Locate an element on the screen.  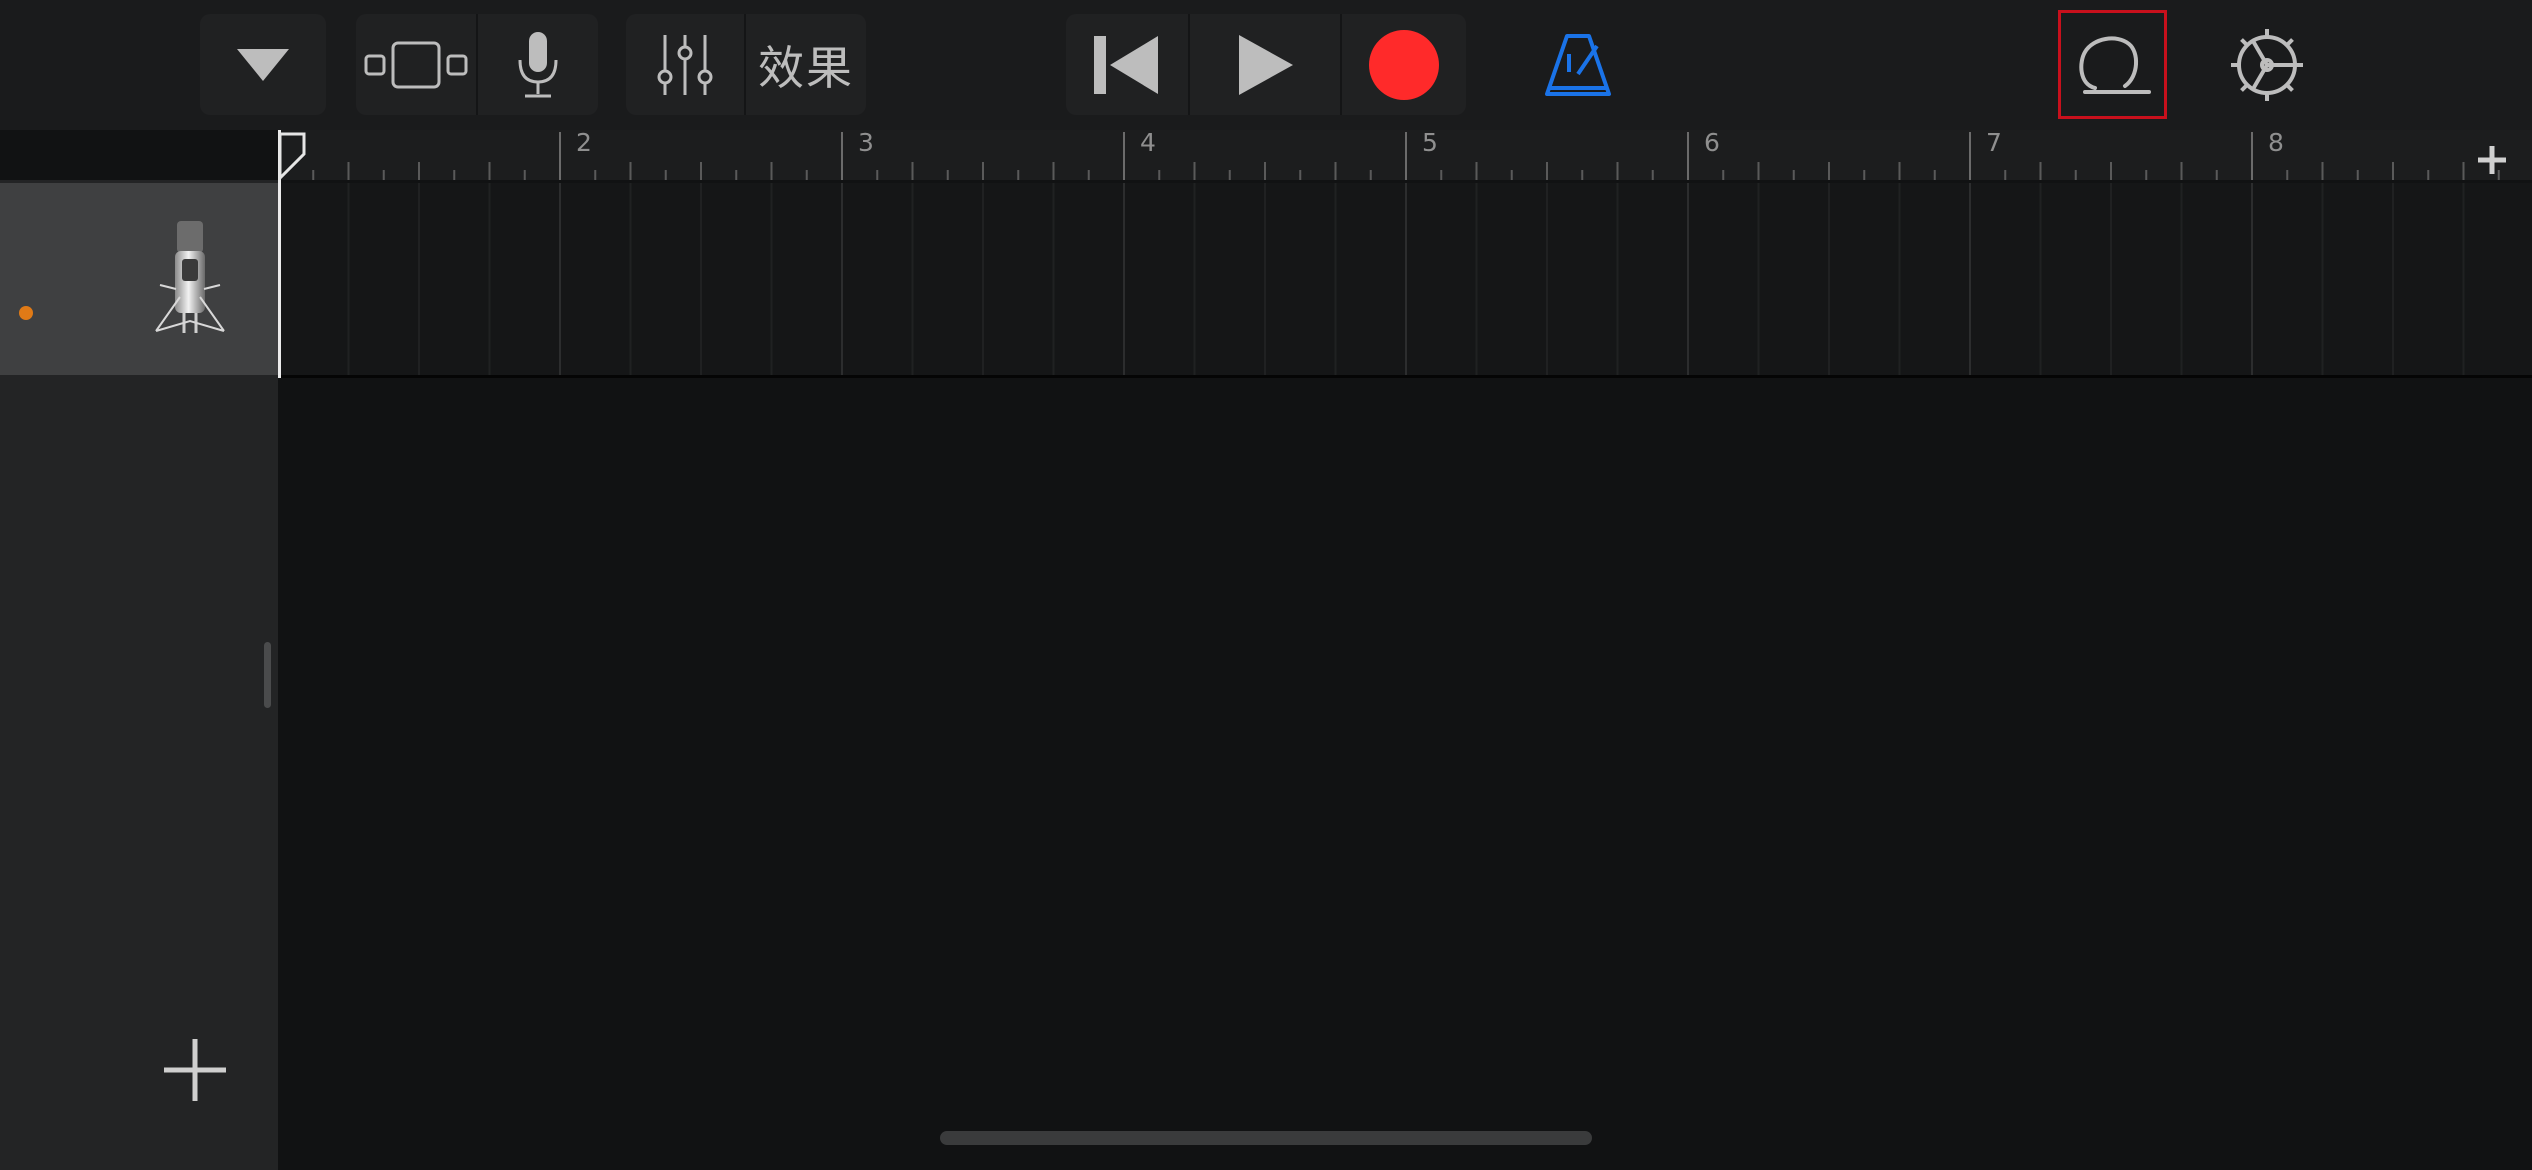
add-track-button is located at coordinates (195, 1070).